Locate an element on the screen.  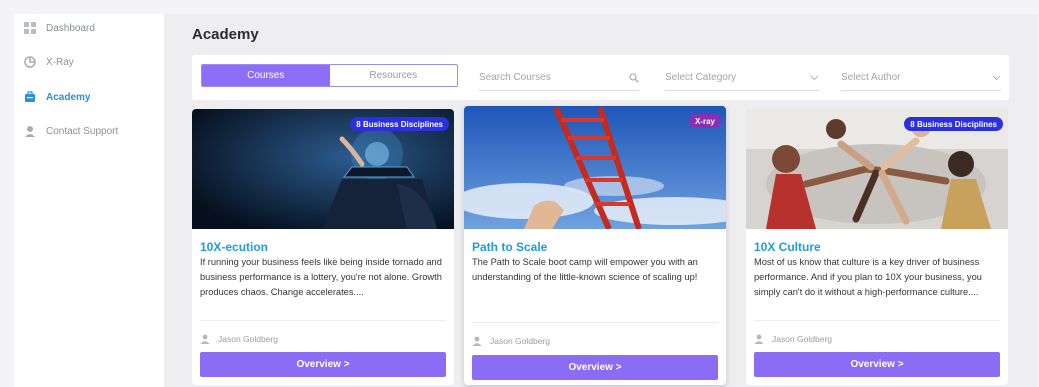
course-title: Path to Scale is located at coordinates (509, 247).